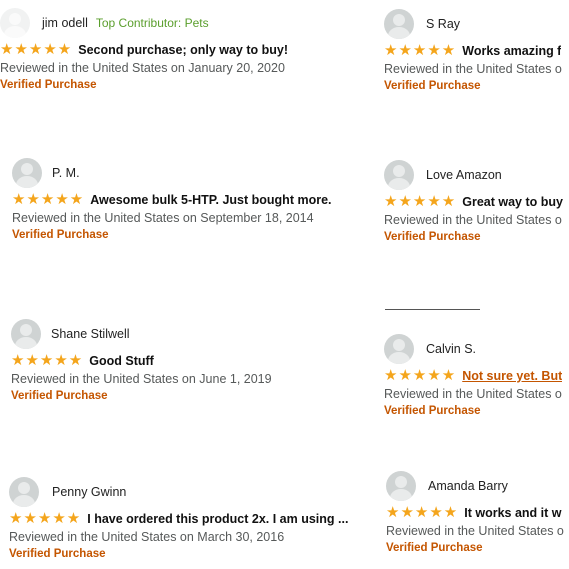  I want to click on section-divider, so click(432, 309).